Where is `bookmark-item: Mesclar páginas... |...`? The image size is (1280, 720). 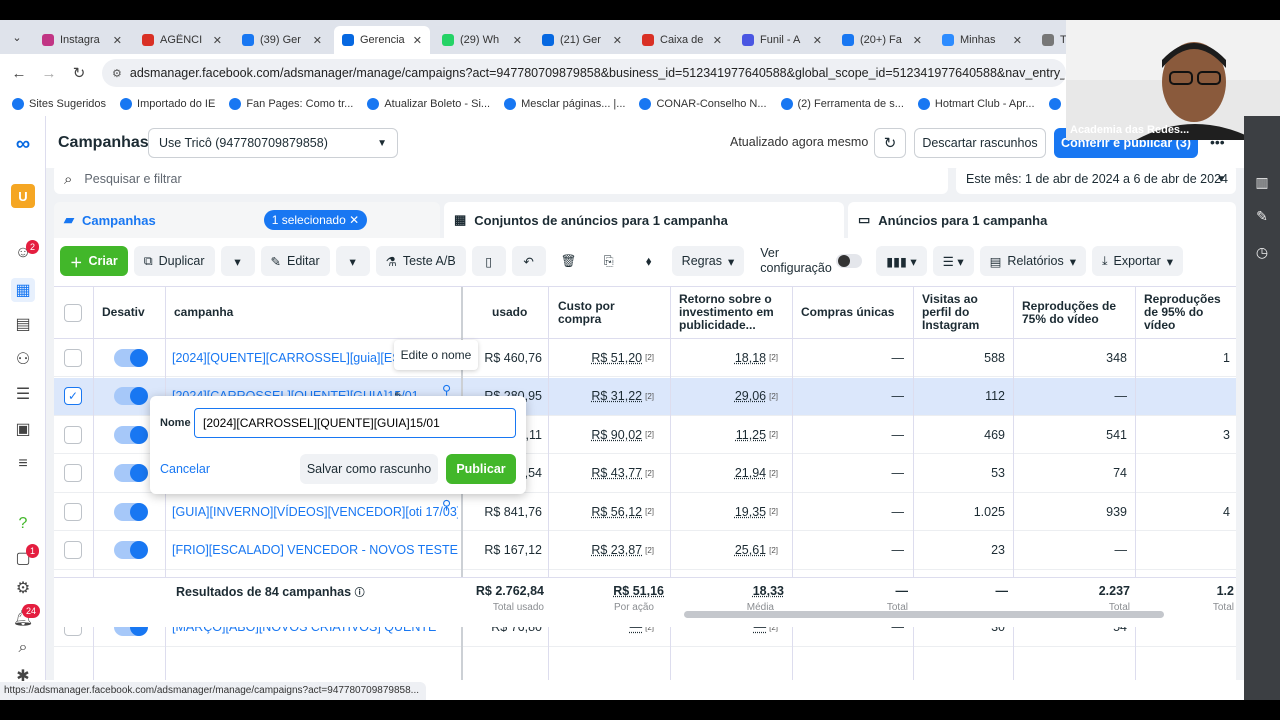 bookmark-item: Mesclar páginas... |... is located at coordinates (564, 104).